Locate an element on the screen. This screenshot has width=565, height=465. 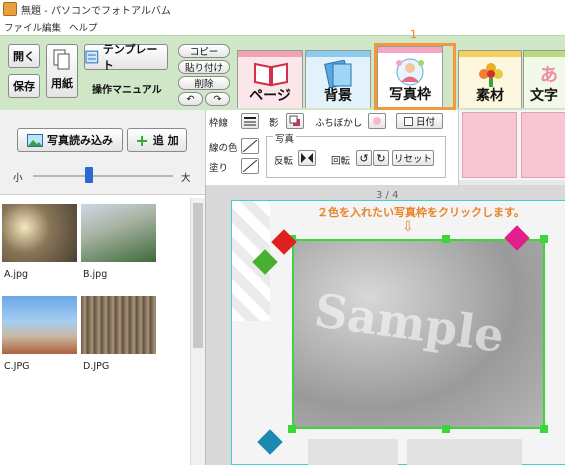
menu-file: ファイル is located at coordinates (23, 27).